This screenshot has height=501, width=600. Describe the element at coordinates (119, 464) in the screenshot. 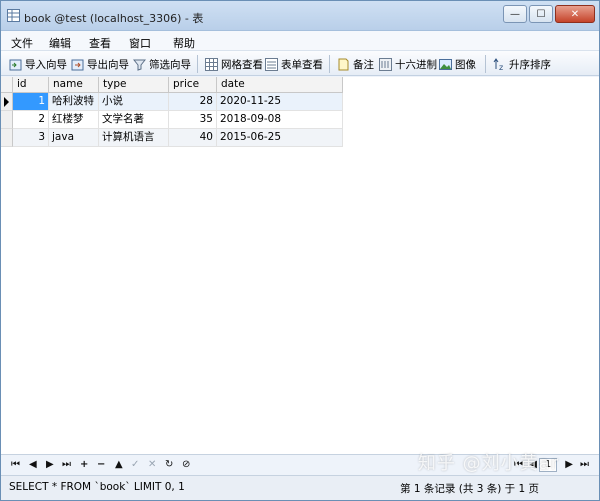

I see `up-icon: ▲` at that location.